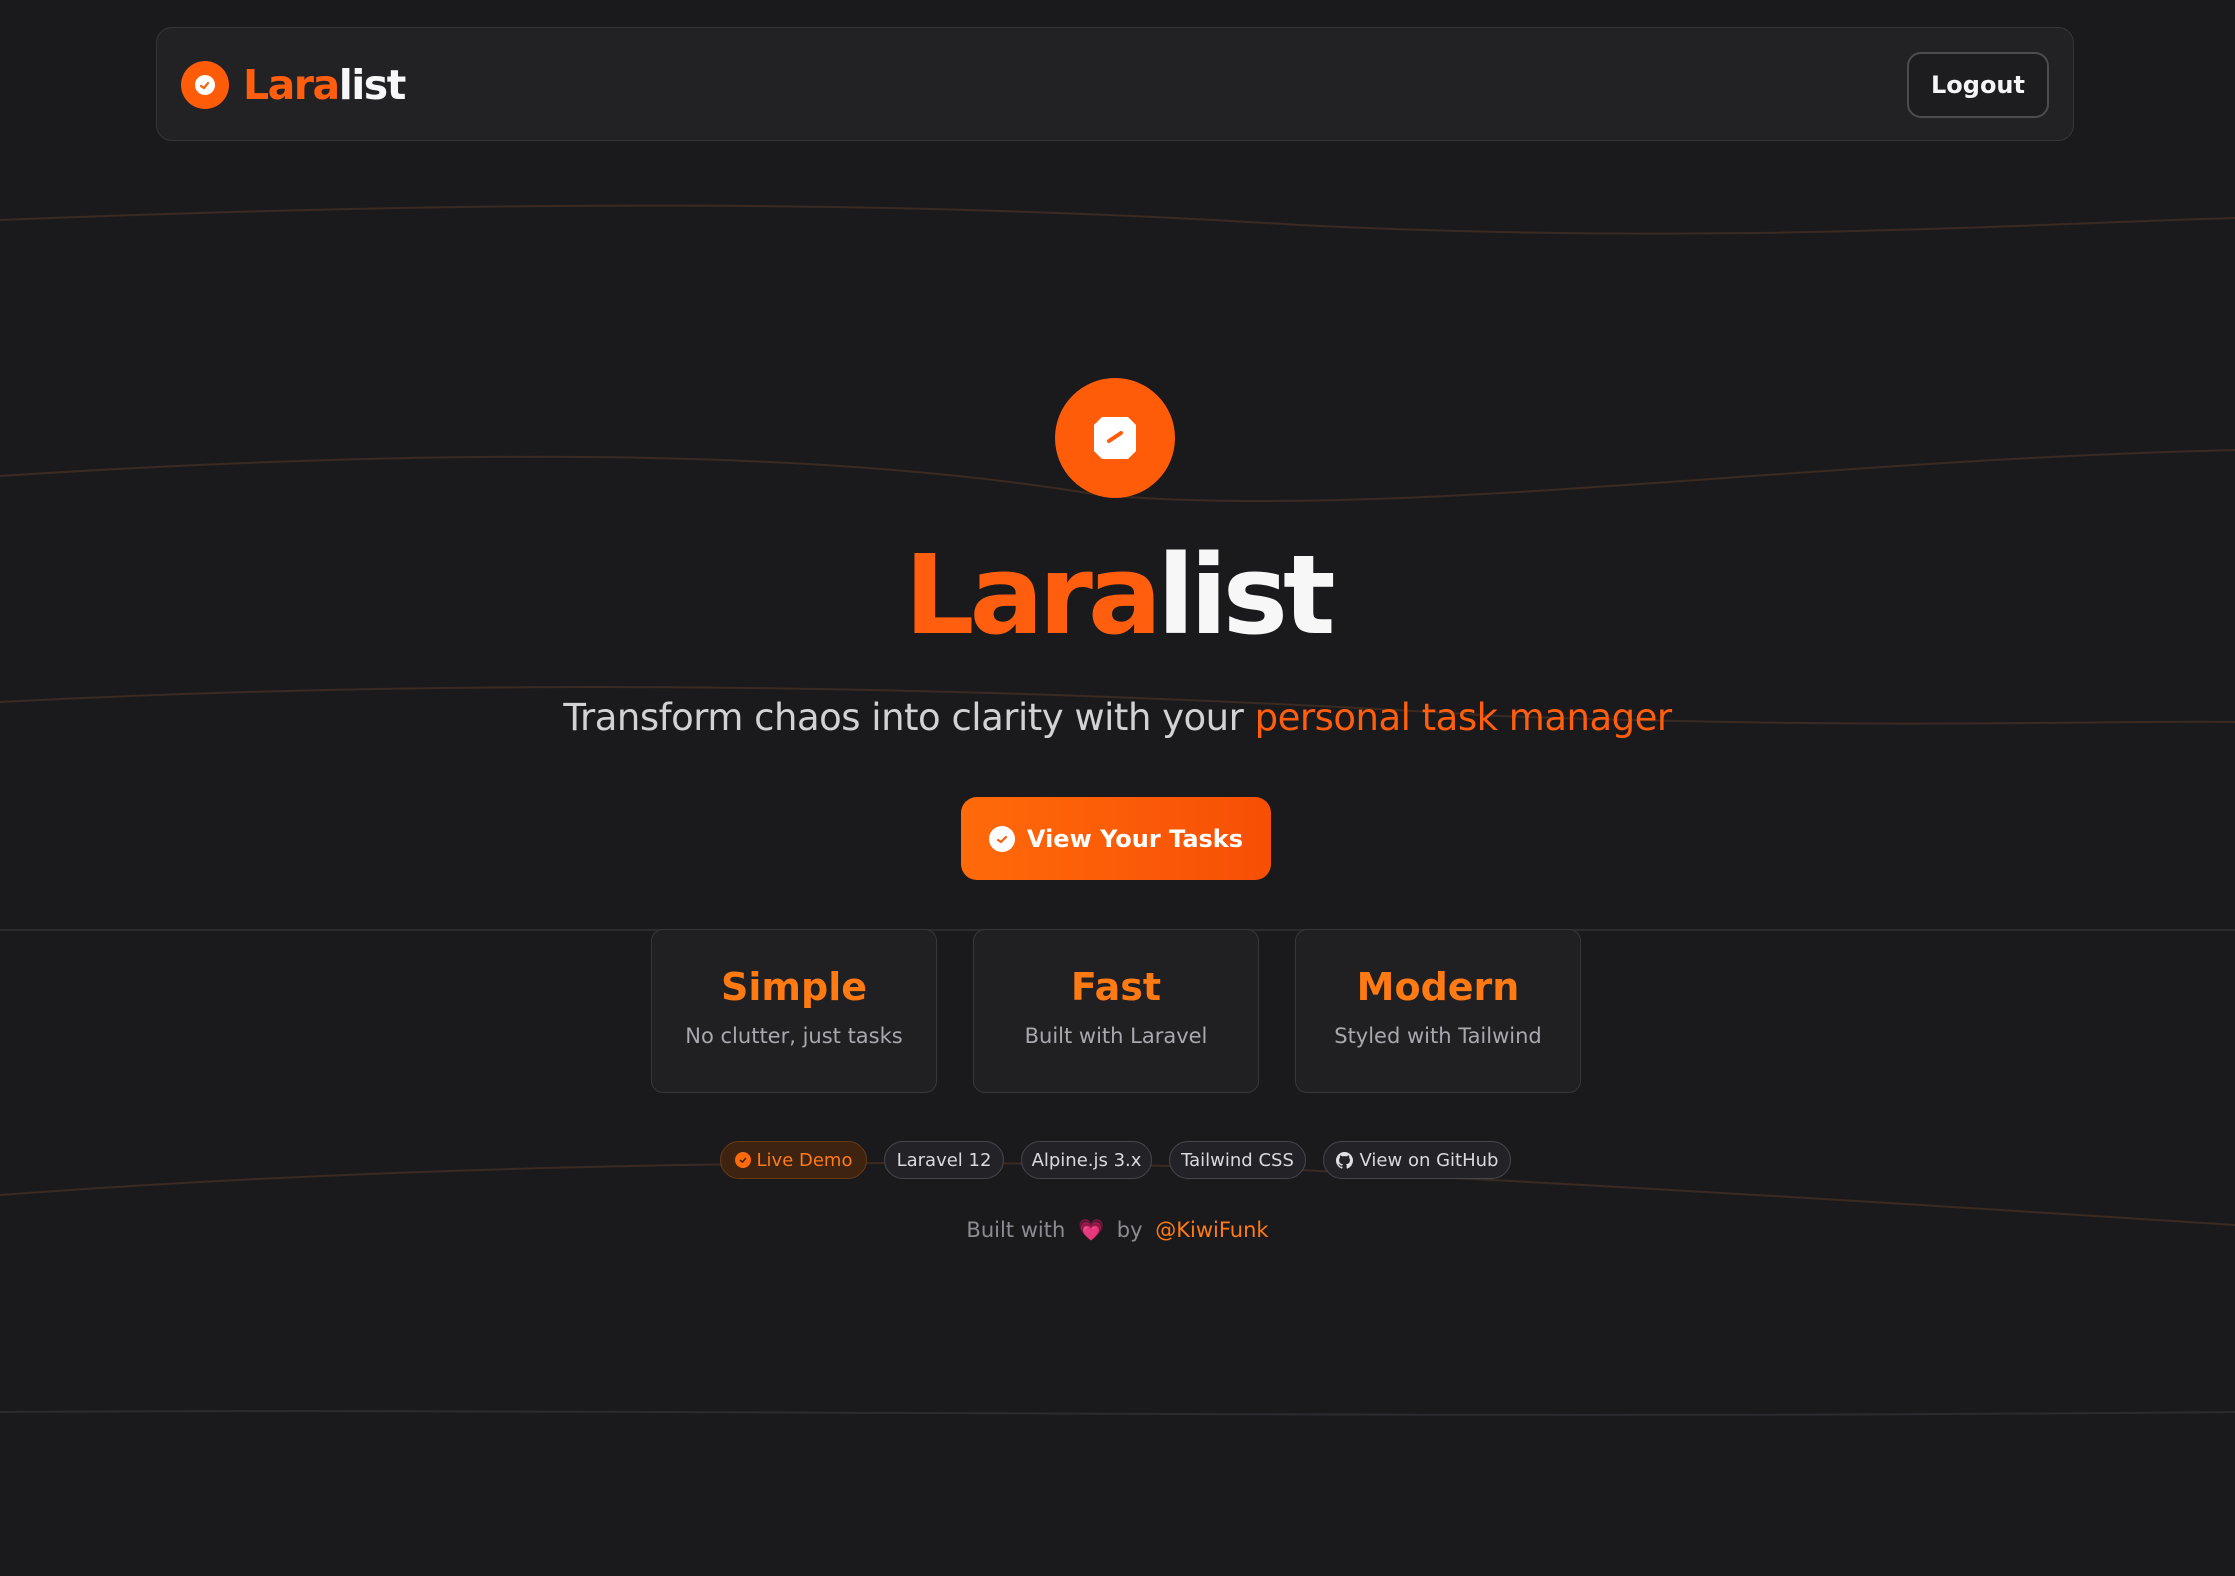 The height and width of the screenshot is (1576, 2235). I want to click on view-tasks-label: View Your Tasks, so click(1135, 838).